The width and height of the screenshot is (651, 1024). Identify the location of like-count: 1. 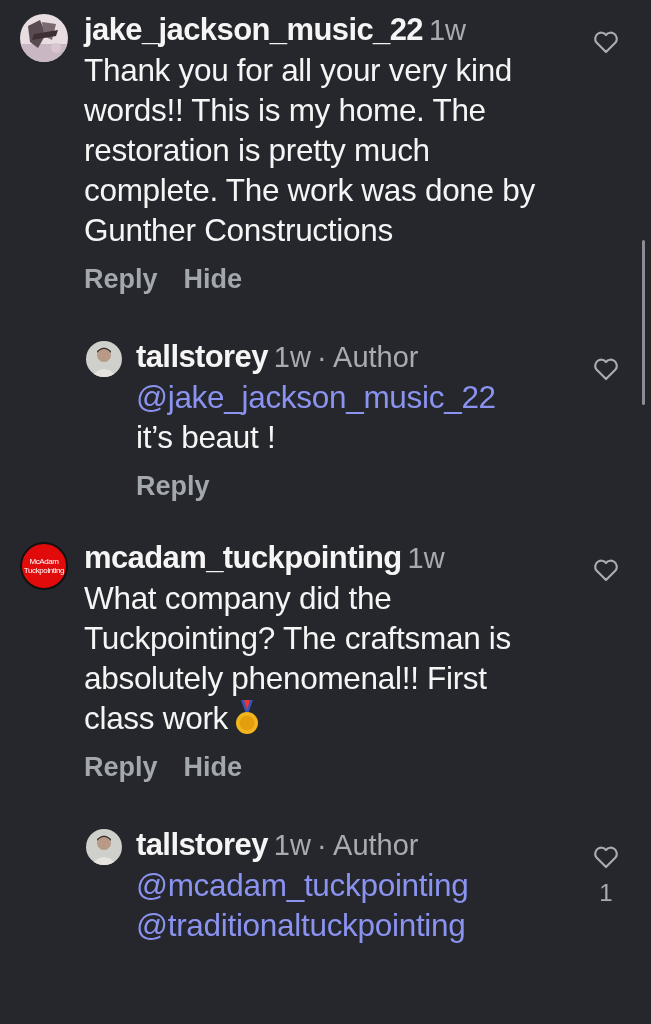
(606, 893).